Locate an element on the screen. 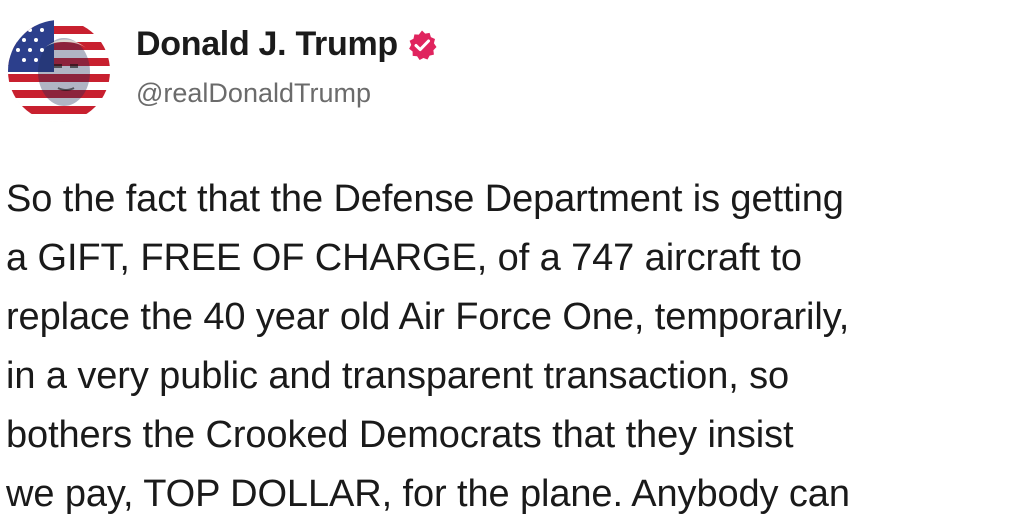 This screenshot has width=1030, height=517. verified-badge-icon is located at coordinates (422, 45).